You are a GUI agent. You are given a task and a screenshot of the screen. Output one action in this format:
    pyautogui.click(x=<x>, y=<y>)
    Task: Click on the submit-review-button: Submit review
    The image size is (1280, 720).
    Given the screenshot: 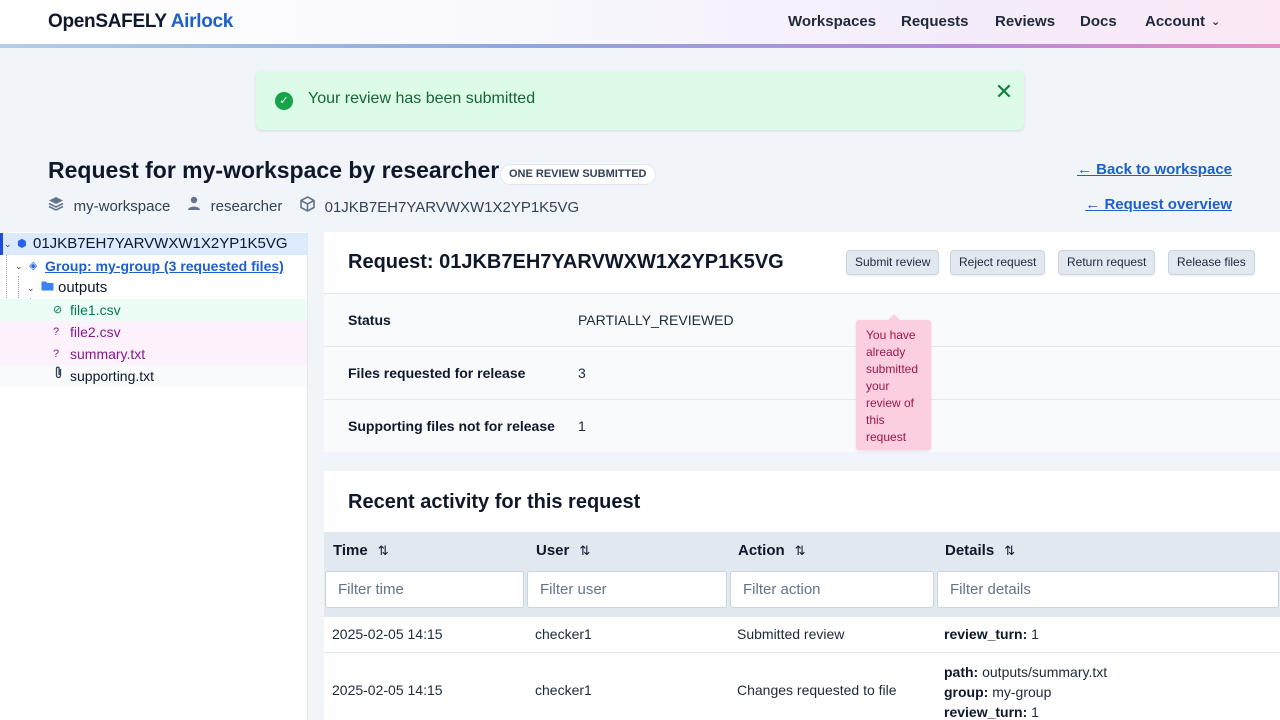 What is the action you would take?
    pyautogui.click(x=893, y=262)
    